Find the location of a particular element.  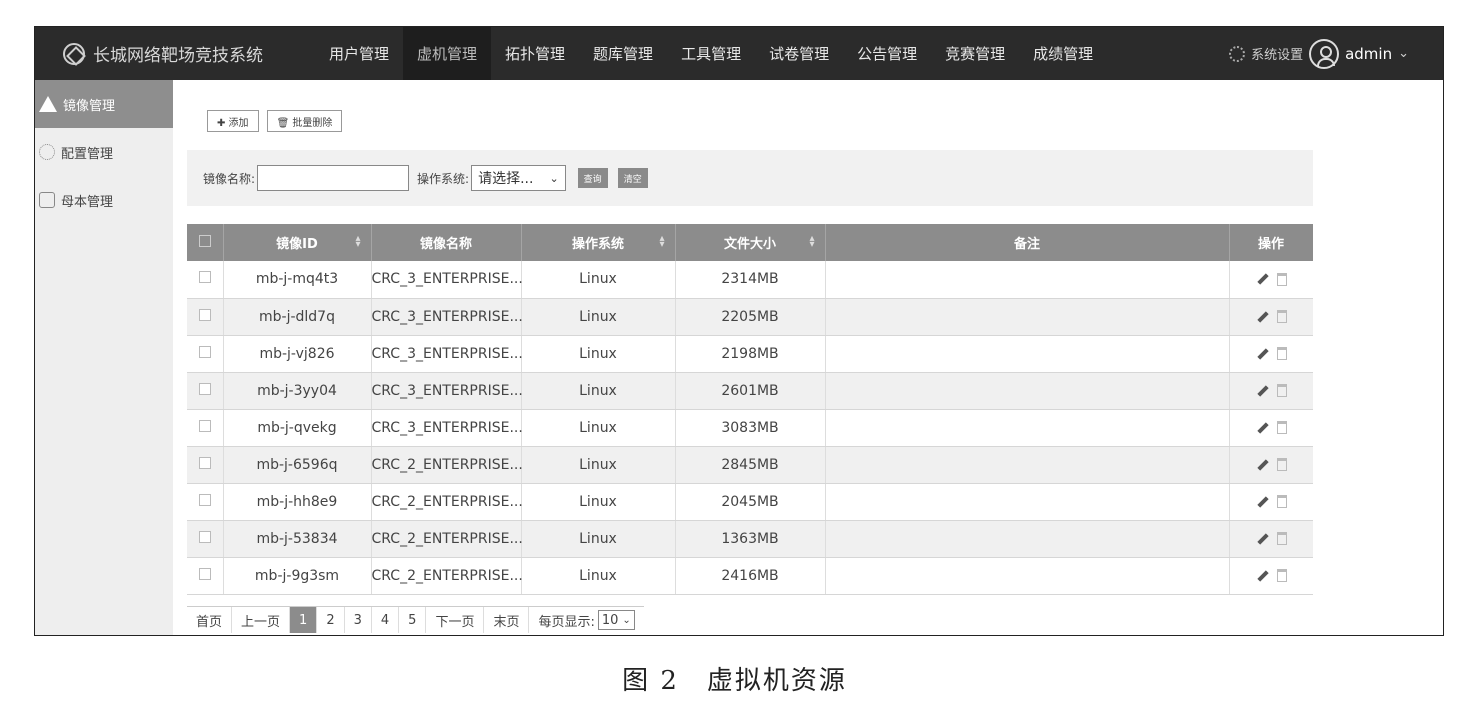

table-row: mb-j-9g3sm CRC_2_ENTERPRISE... Linux 2416MB is located at coordinates (750, 576).